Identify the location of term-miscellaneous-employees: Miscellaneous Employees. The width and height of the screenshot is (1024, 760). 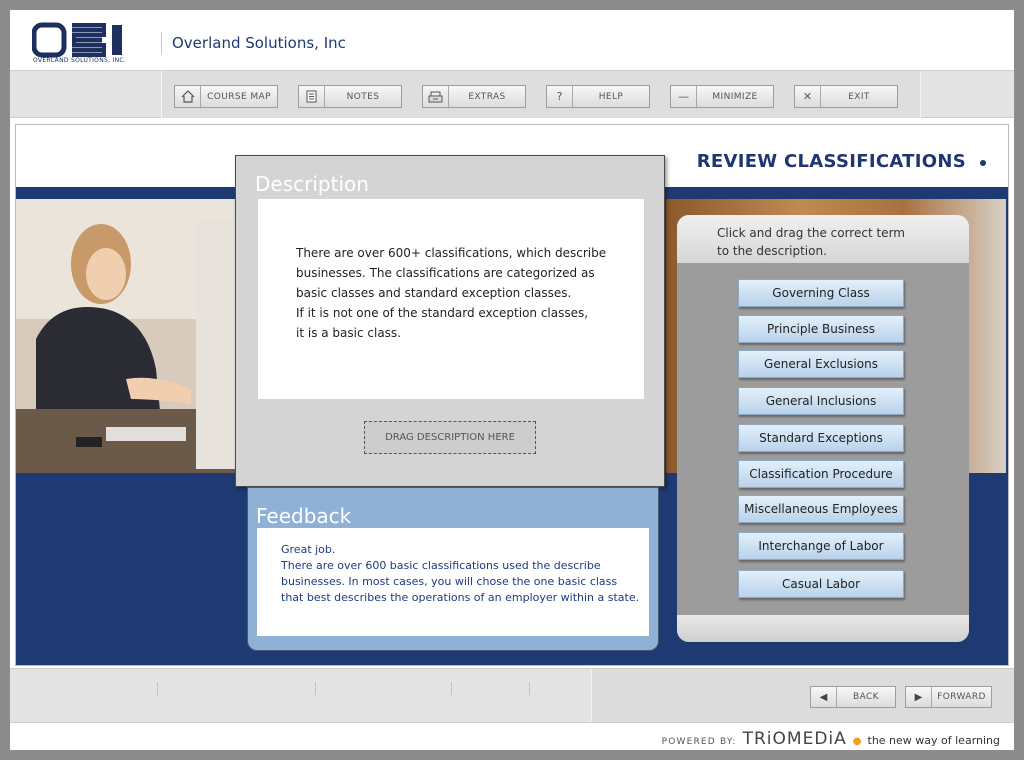
(821, 509).